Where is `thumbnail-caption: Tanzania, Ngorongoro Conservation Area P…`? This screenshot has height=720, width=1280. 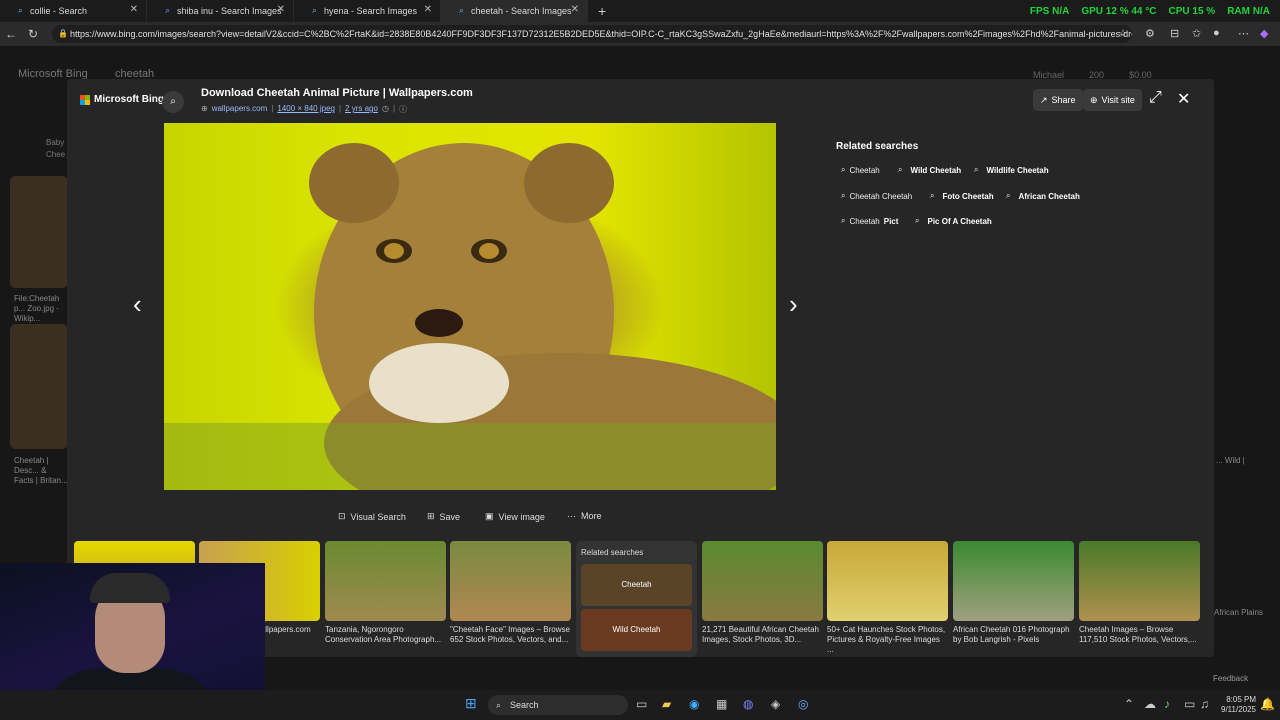
thumbnail-caption: Tanzania, Ngorongoro Conservation Area P… is located at coordinates (383, 634).